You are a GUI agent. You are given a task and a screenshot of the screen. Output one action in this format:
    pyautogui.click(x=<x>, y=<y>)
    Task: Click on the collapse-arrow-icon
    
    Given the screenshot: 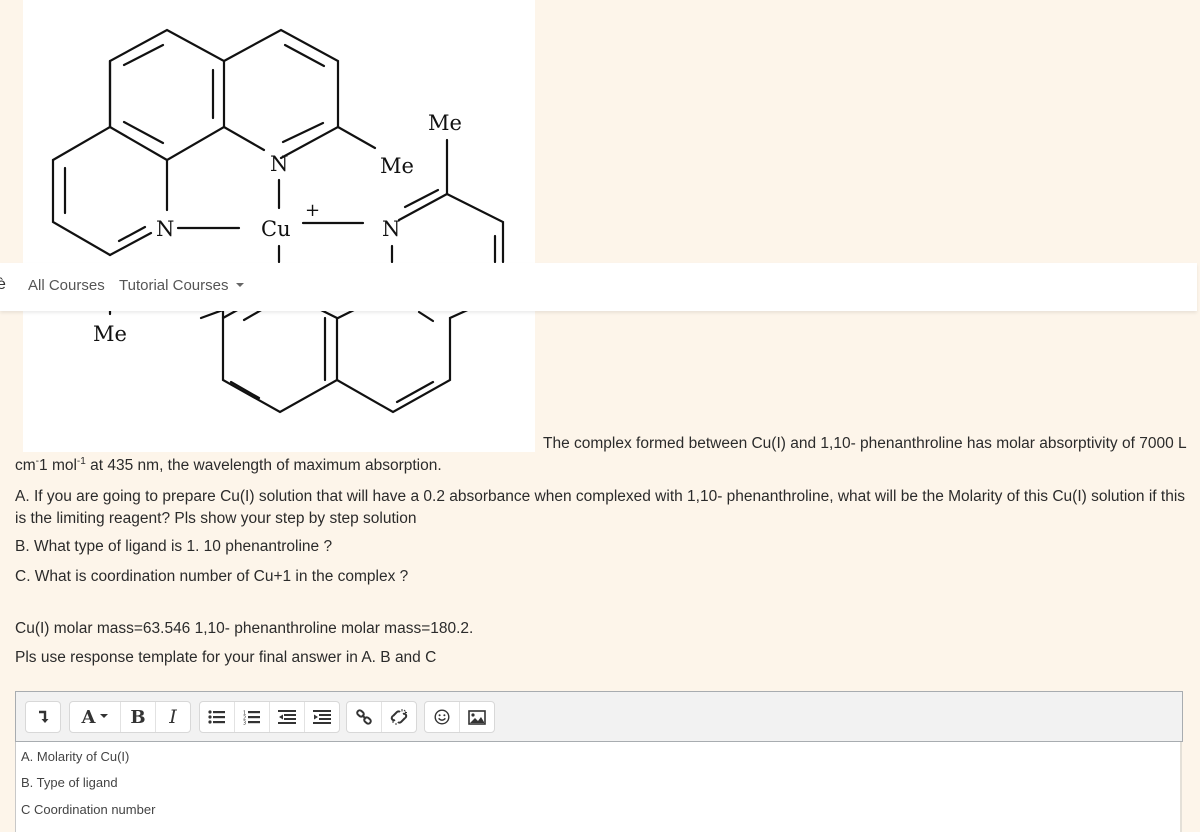 What is the action you would take?
    pyautogui.click(x=44, y=716)
    